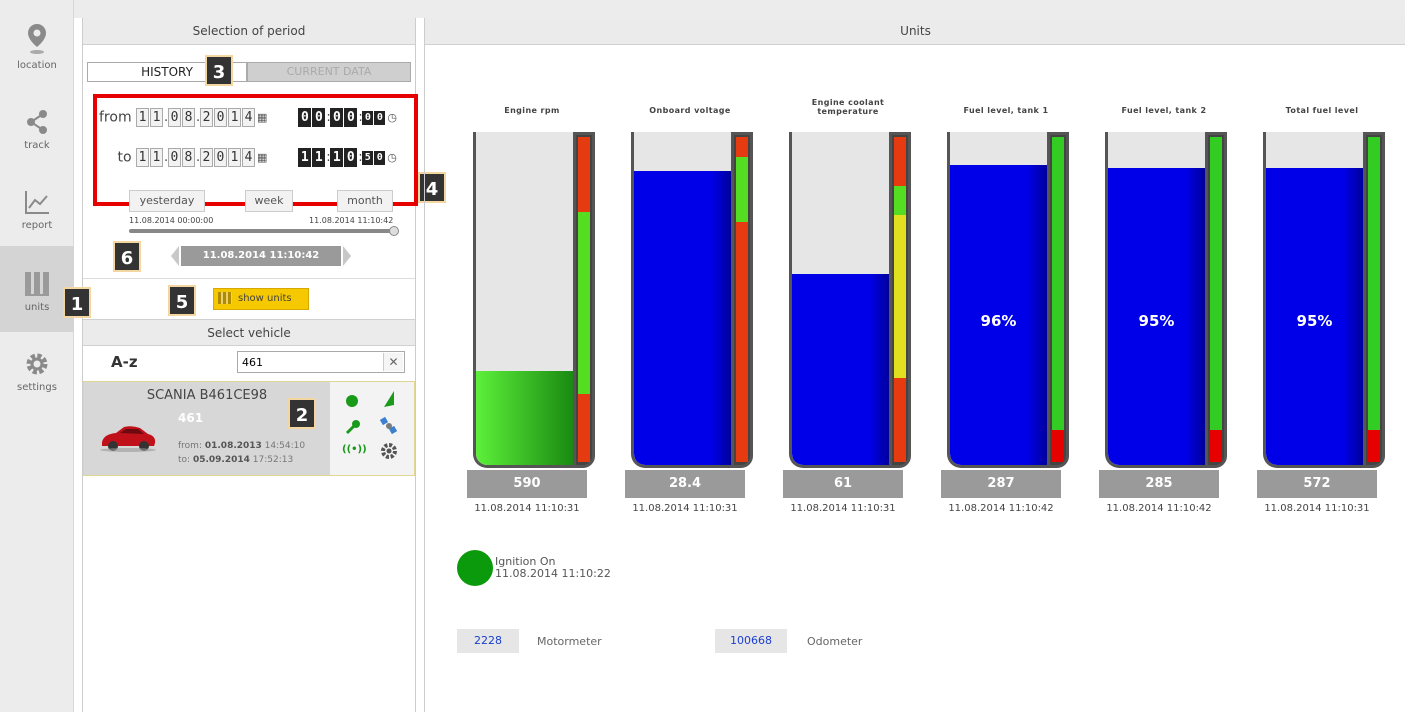  Describe the element at coordinates (848, 107) in the screenshot. I see `gauge-title: Engine coolant temperature` at that location.